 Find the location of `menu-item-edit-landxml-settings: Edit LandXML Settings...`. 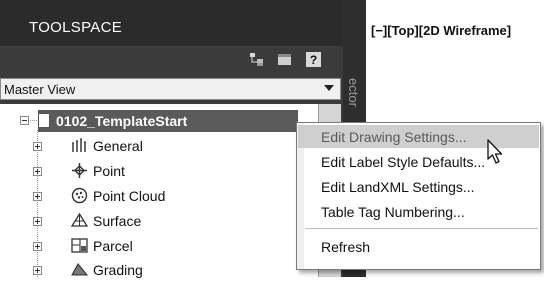

menu-item-edit-landxml-settings: Edit LandXML Settings... is located at coordinates (418, 186).